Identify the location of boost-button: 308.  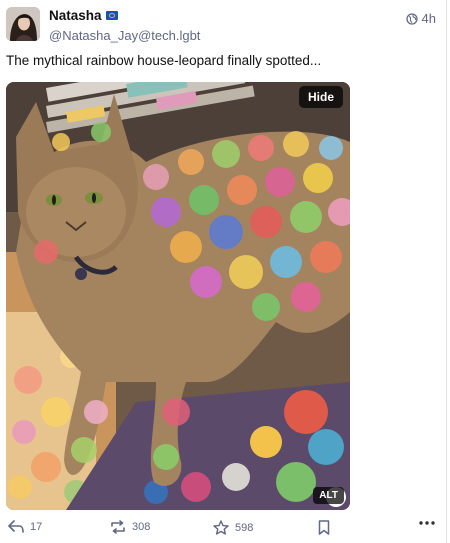
(130, 527).